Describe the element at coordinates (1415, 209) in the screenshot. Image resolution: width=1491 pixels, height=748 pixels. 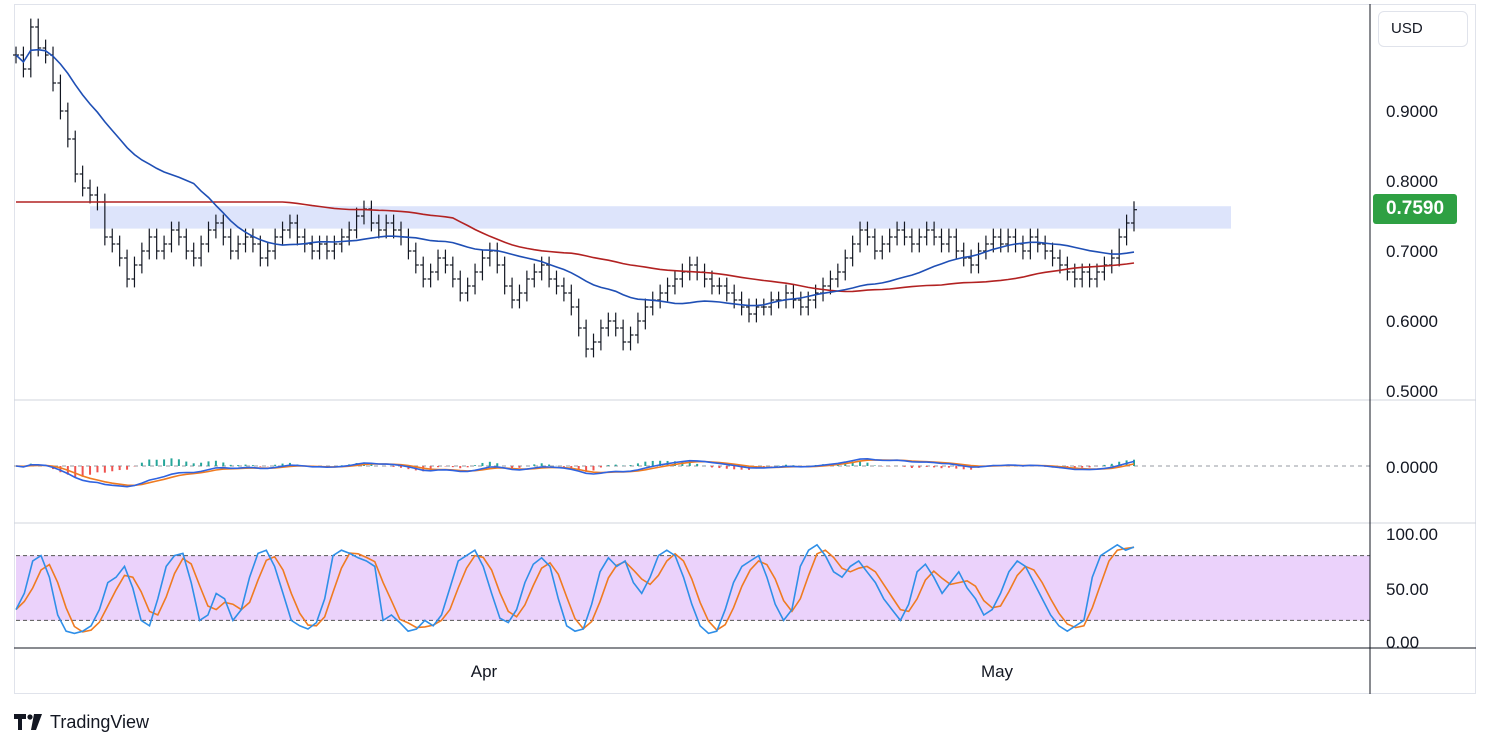
I see `last-price-badge: 0.7590` at that location.